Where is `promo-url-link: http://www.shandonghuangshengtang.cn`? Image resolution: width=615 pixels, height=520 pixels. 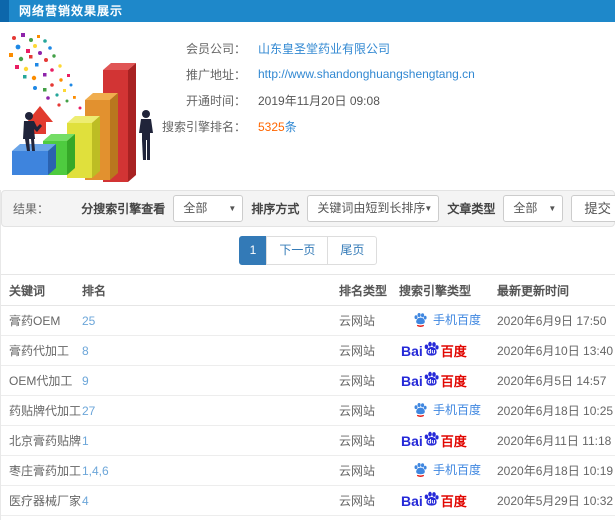 promo-url-link: http://www.shandonghuangshengtang.cn is located at coordinates (366, 74).